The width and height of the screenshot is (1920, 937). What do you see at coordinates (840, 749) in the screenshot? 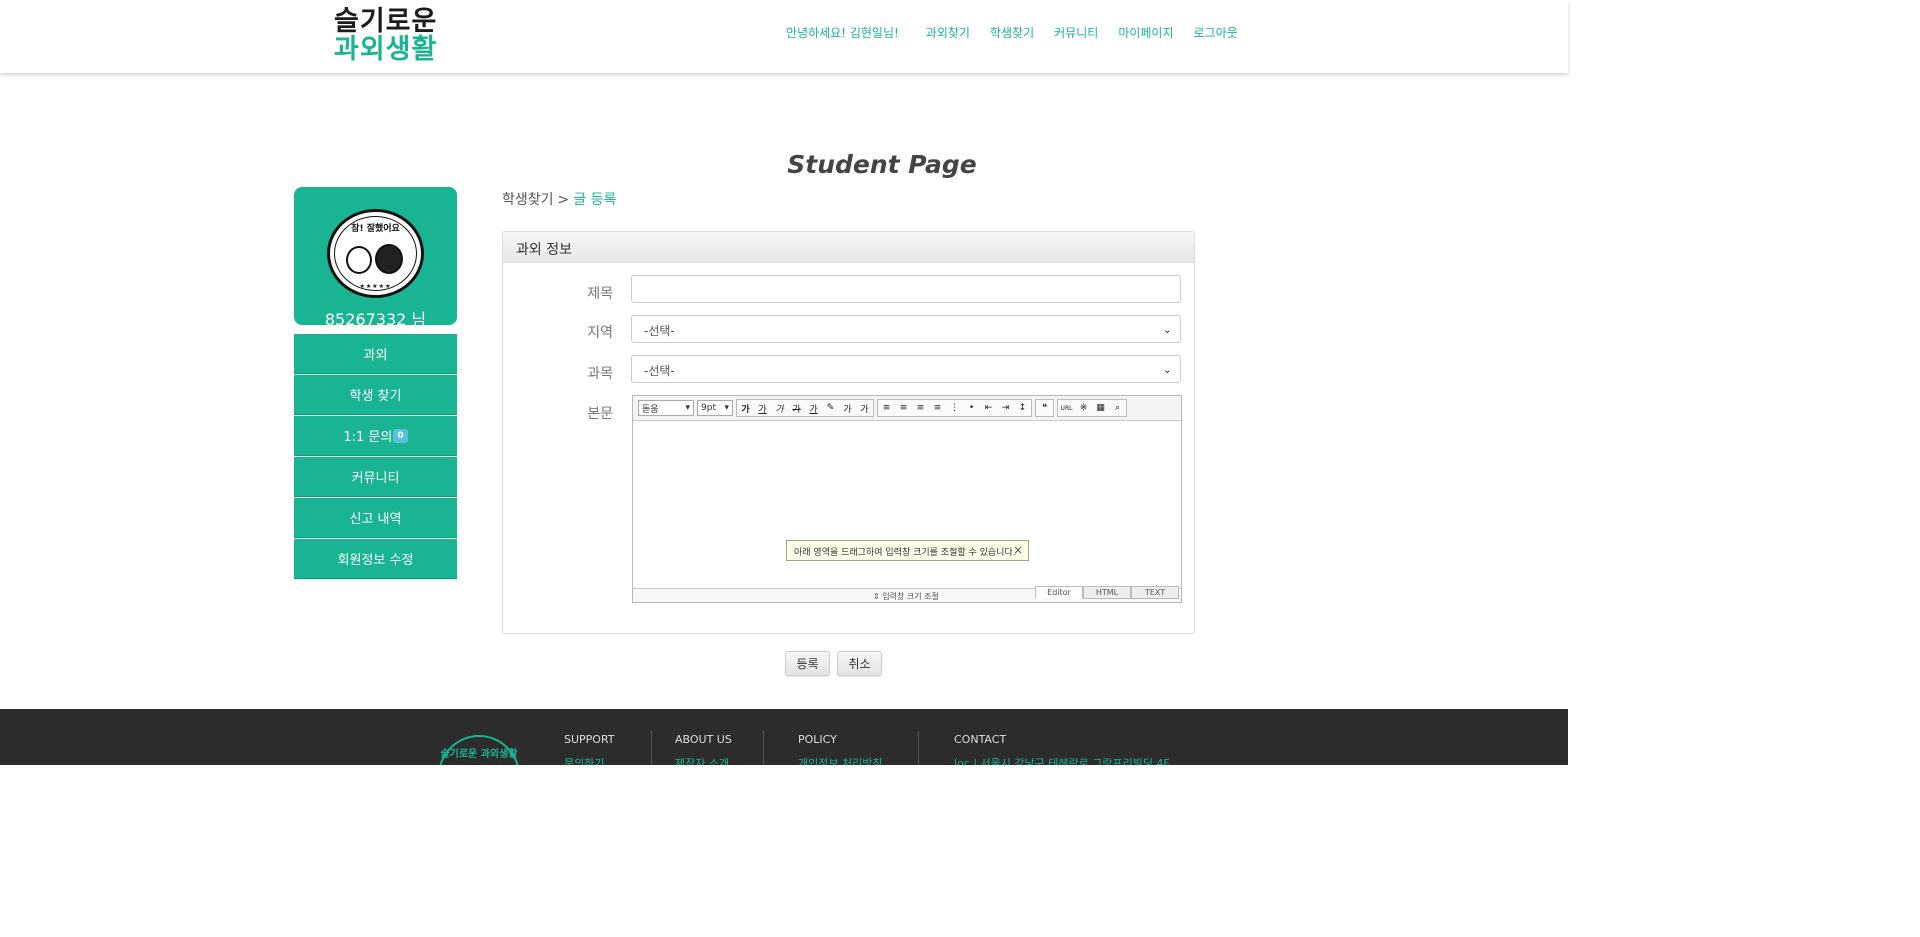
I see `footer-col-policy: POLICY 개인정보 처리방침` at bounding box center [840, 749].